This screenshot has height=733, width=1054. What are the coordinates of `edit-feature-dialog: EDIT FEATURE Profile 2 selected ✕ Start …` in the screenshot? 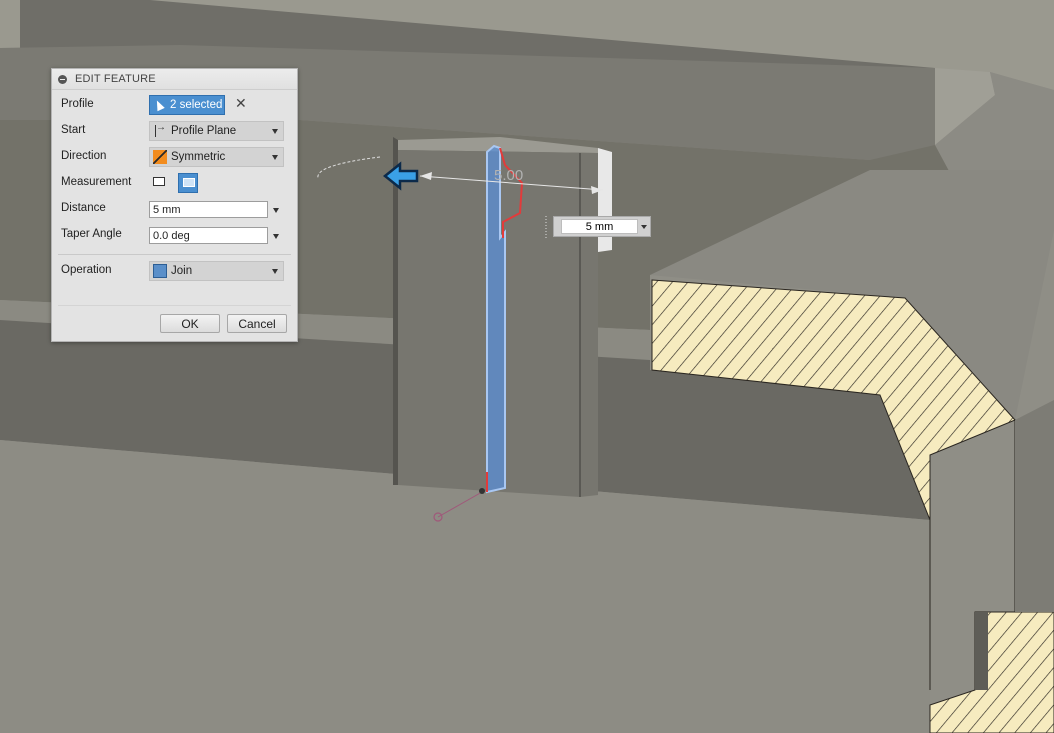 It's located at (174, 205).